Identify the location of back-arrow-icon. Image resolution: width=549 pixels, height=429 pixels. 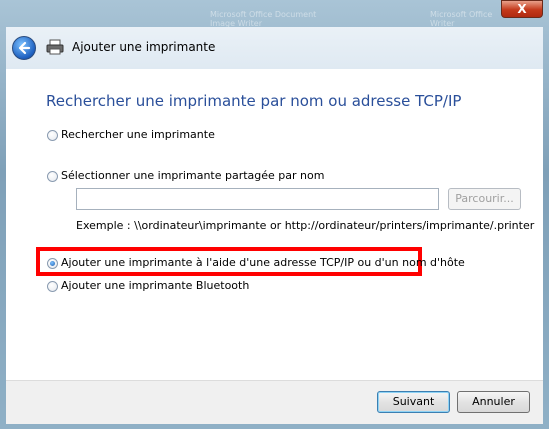
(24, 48).